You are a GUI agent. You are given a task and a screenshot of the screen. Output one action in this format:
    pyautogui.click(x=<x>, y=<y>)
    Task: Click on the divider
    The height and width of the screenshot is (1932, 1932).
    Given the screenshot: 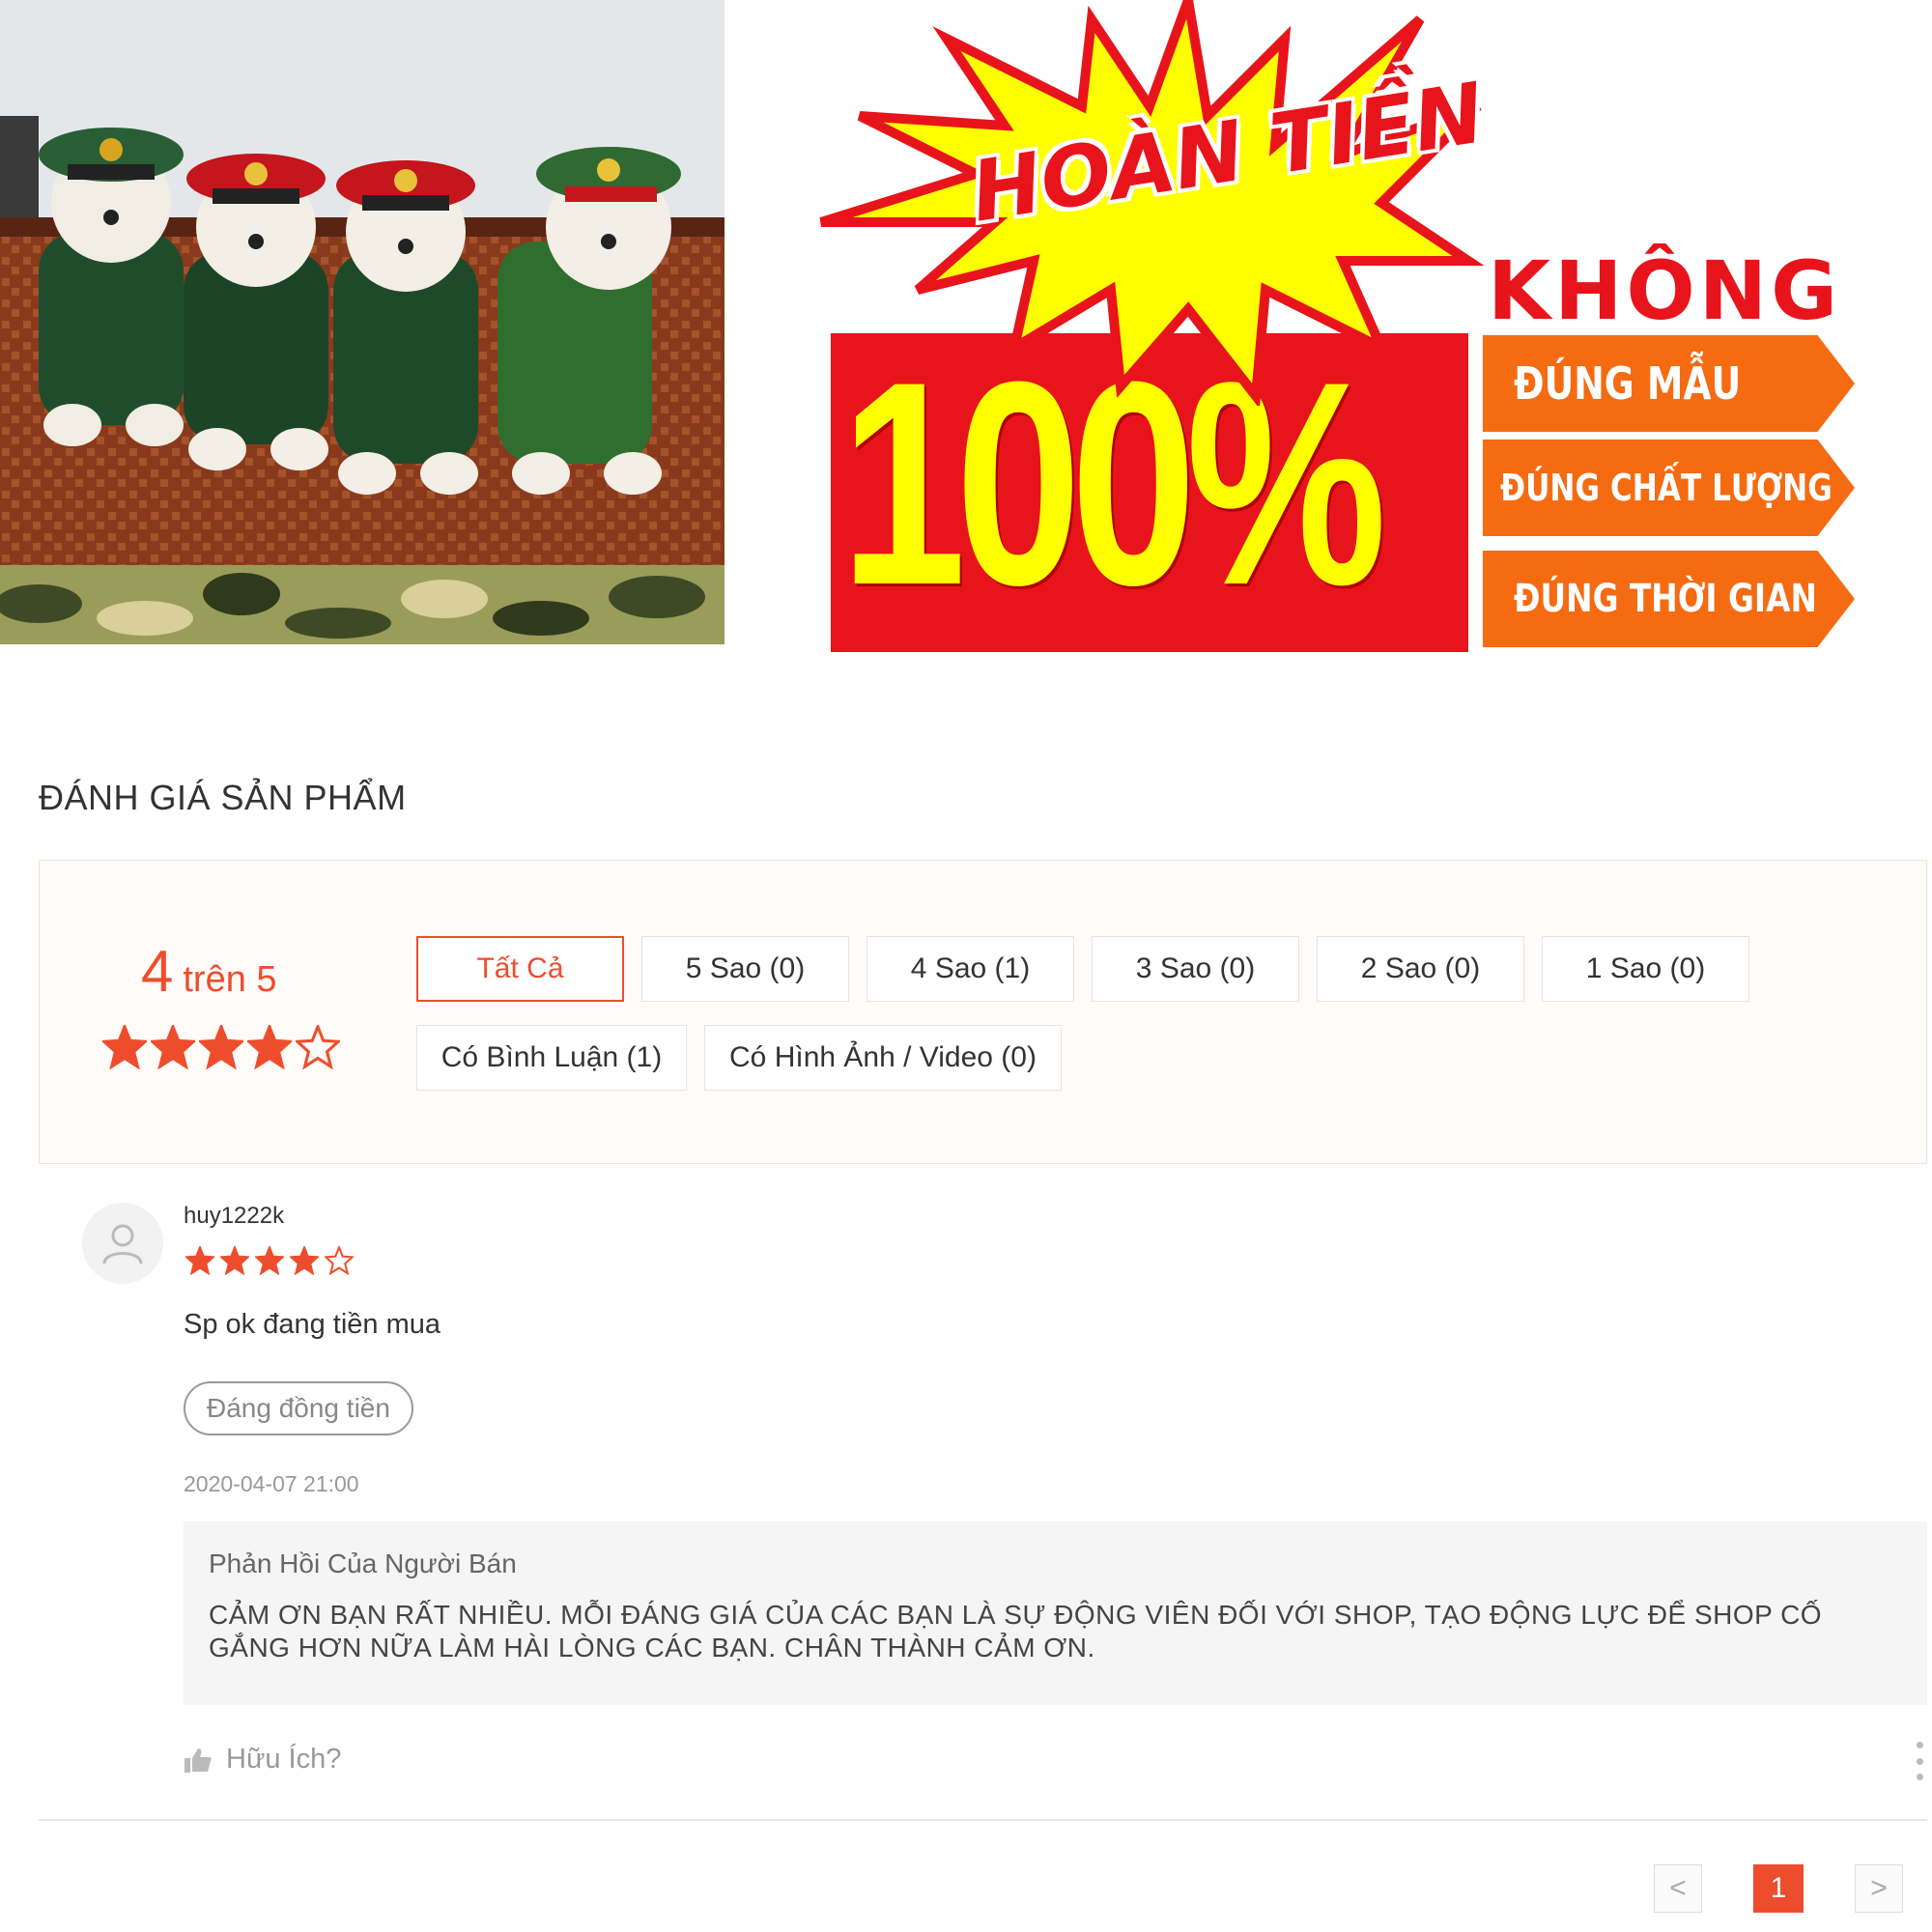 What is the action you would take?
    pyautogui.click(x=983, y=1820)
    